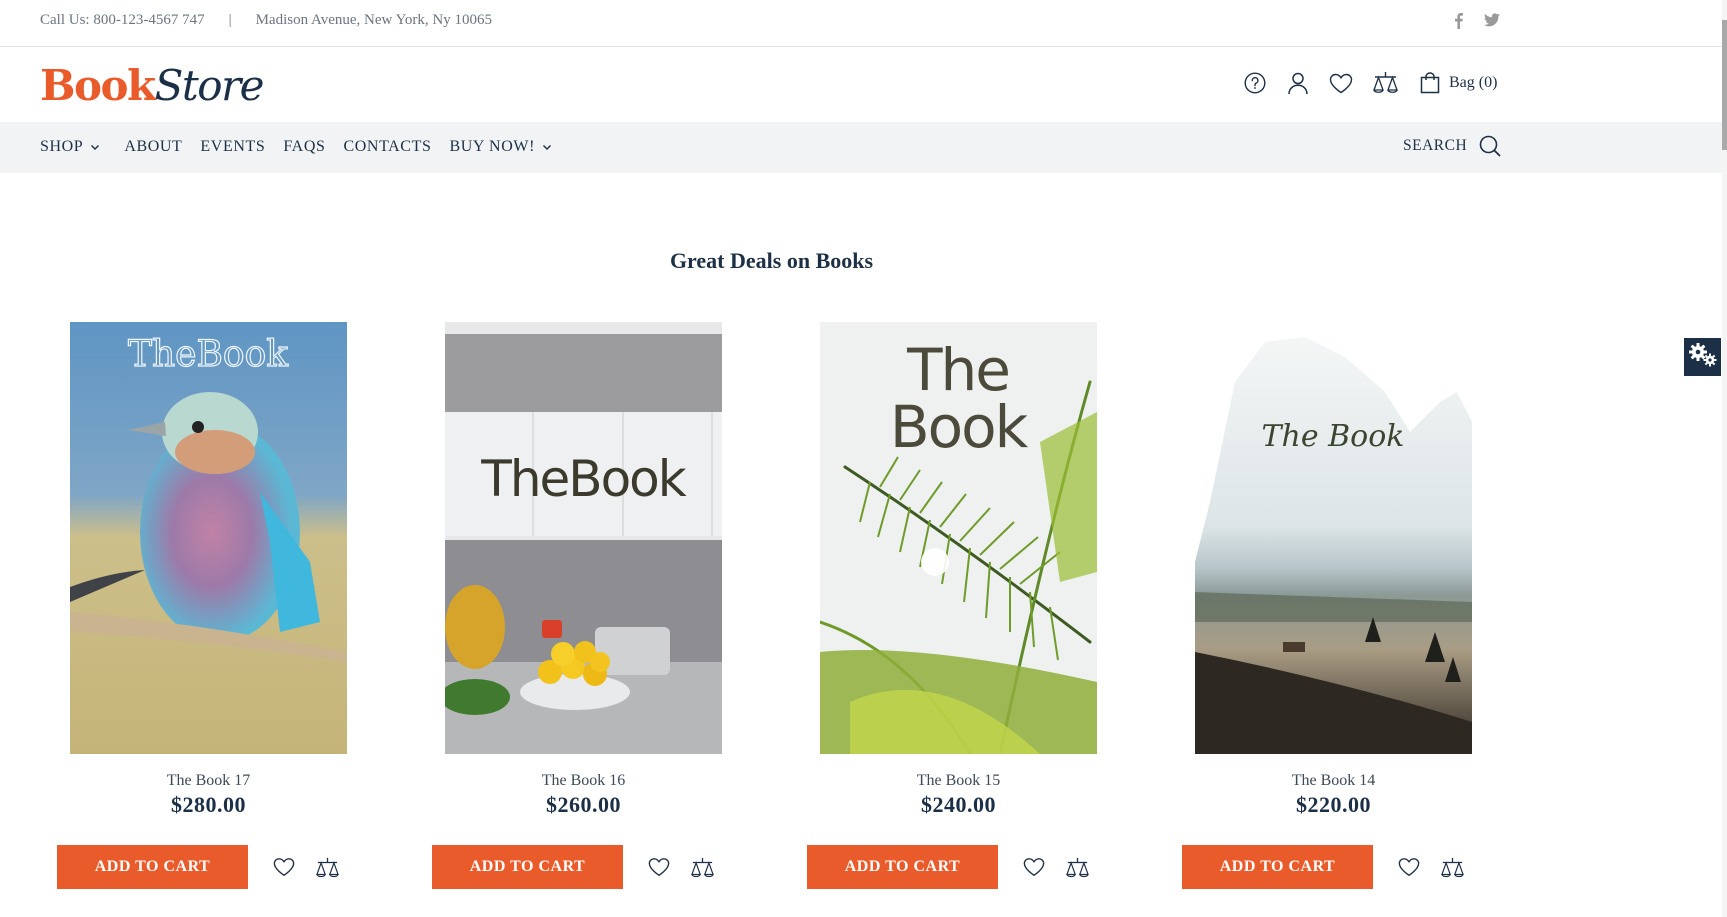 The width and height of the screenshot is (1727, 917). Describe the element at coordinates (1255, 83) in the screenshot. I see `help-icon` at that location.